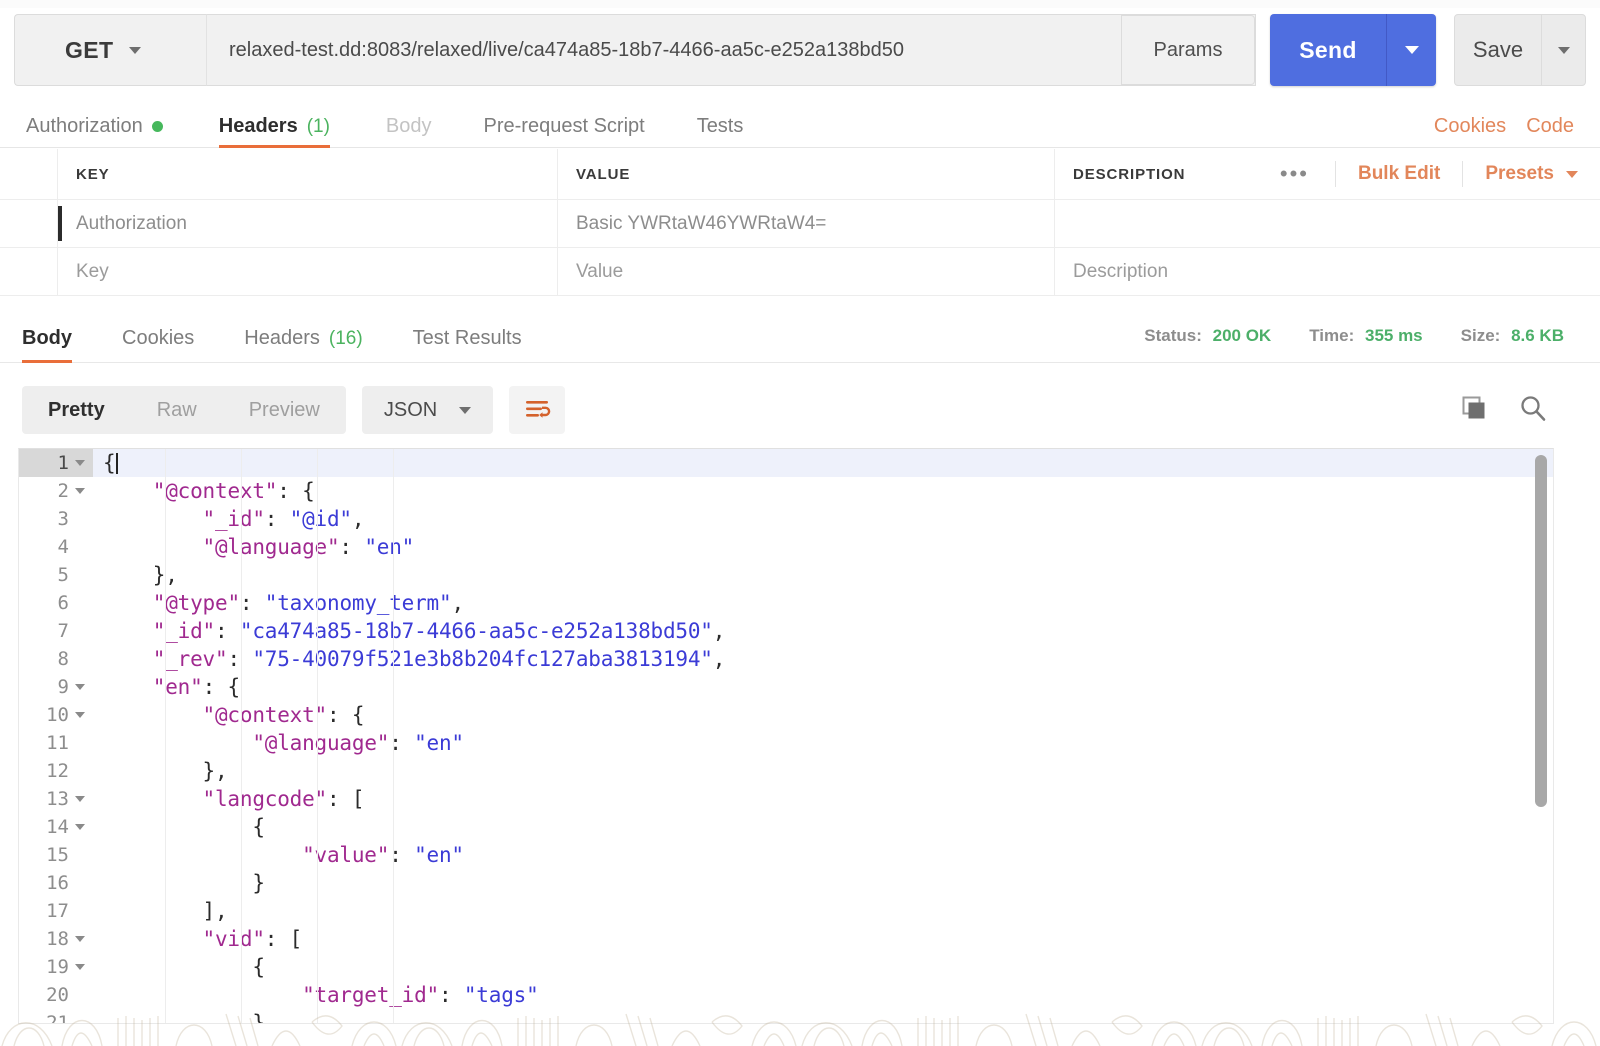 The height and width of the screenshot is (1046, 1600). Describe the element at coordinates (409, 131) in the screenshot. I see `tab-body: Body` at that location.